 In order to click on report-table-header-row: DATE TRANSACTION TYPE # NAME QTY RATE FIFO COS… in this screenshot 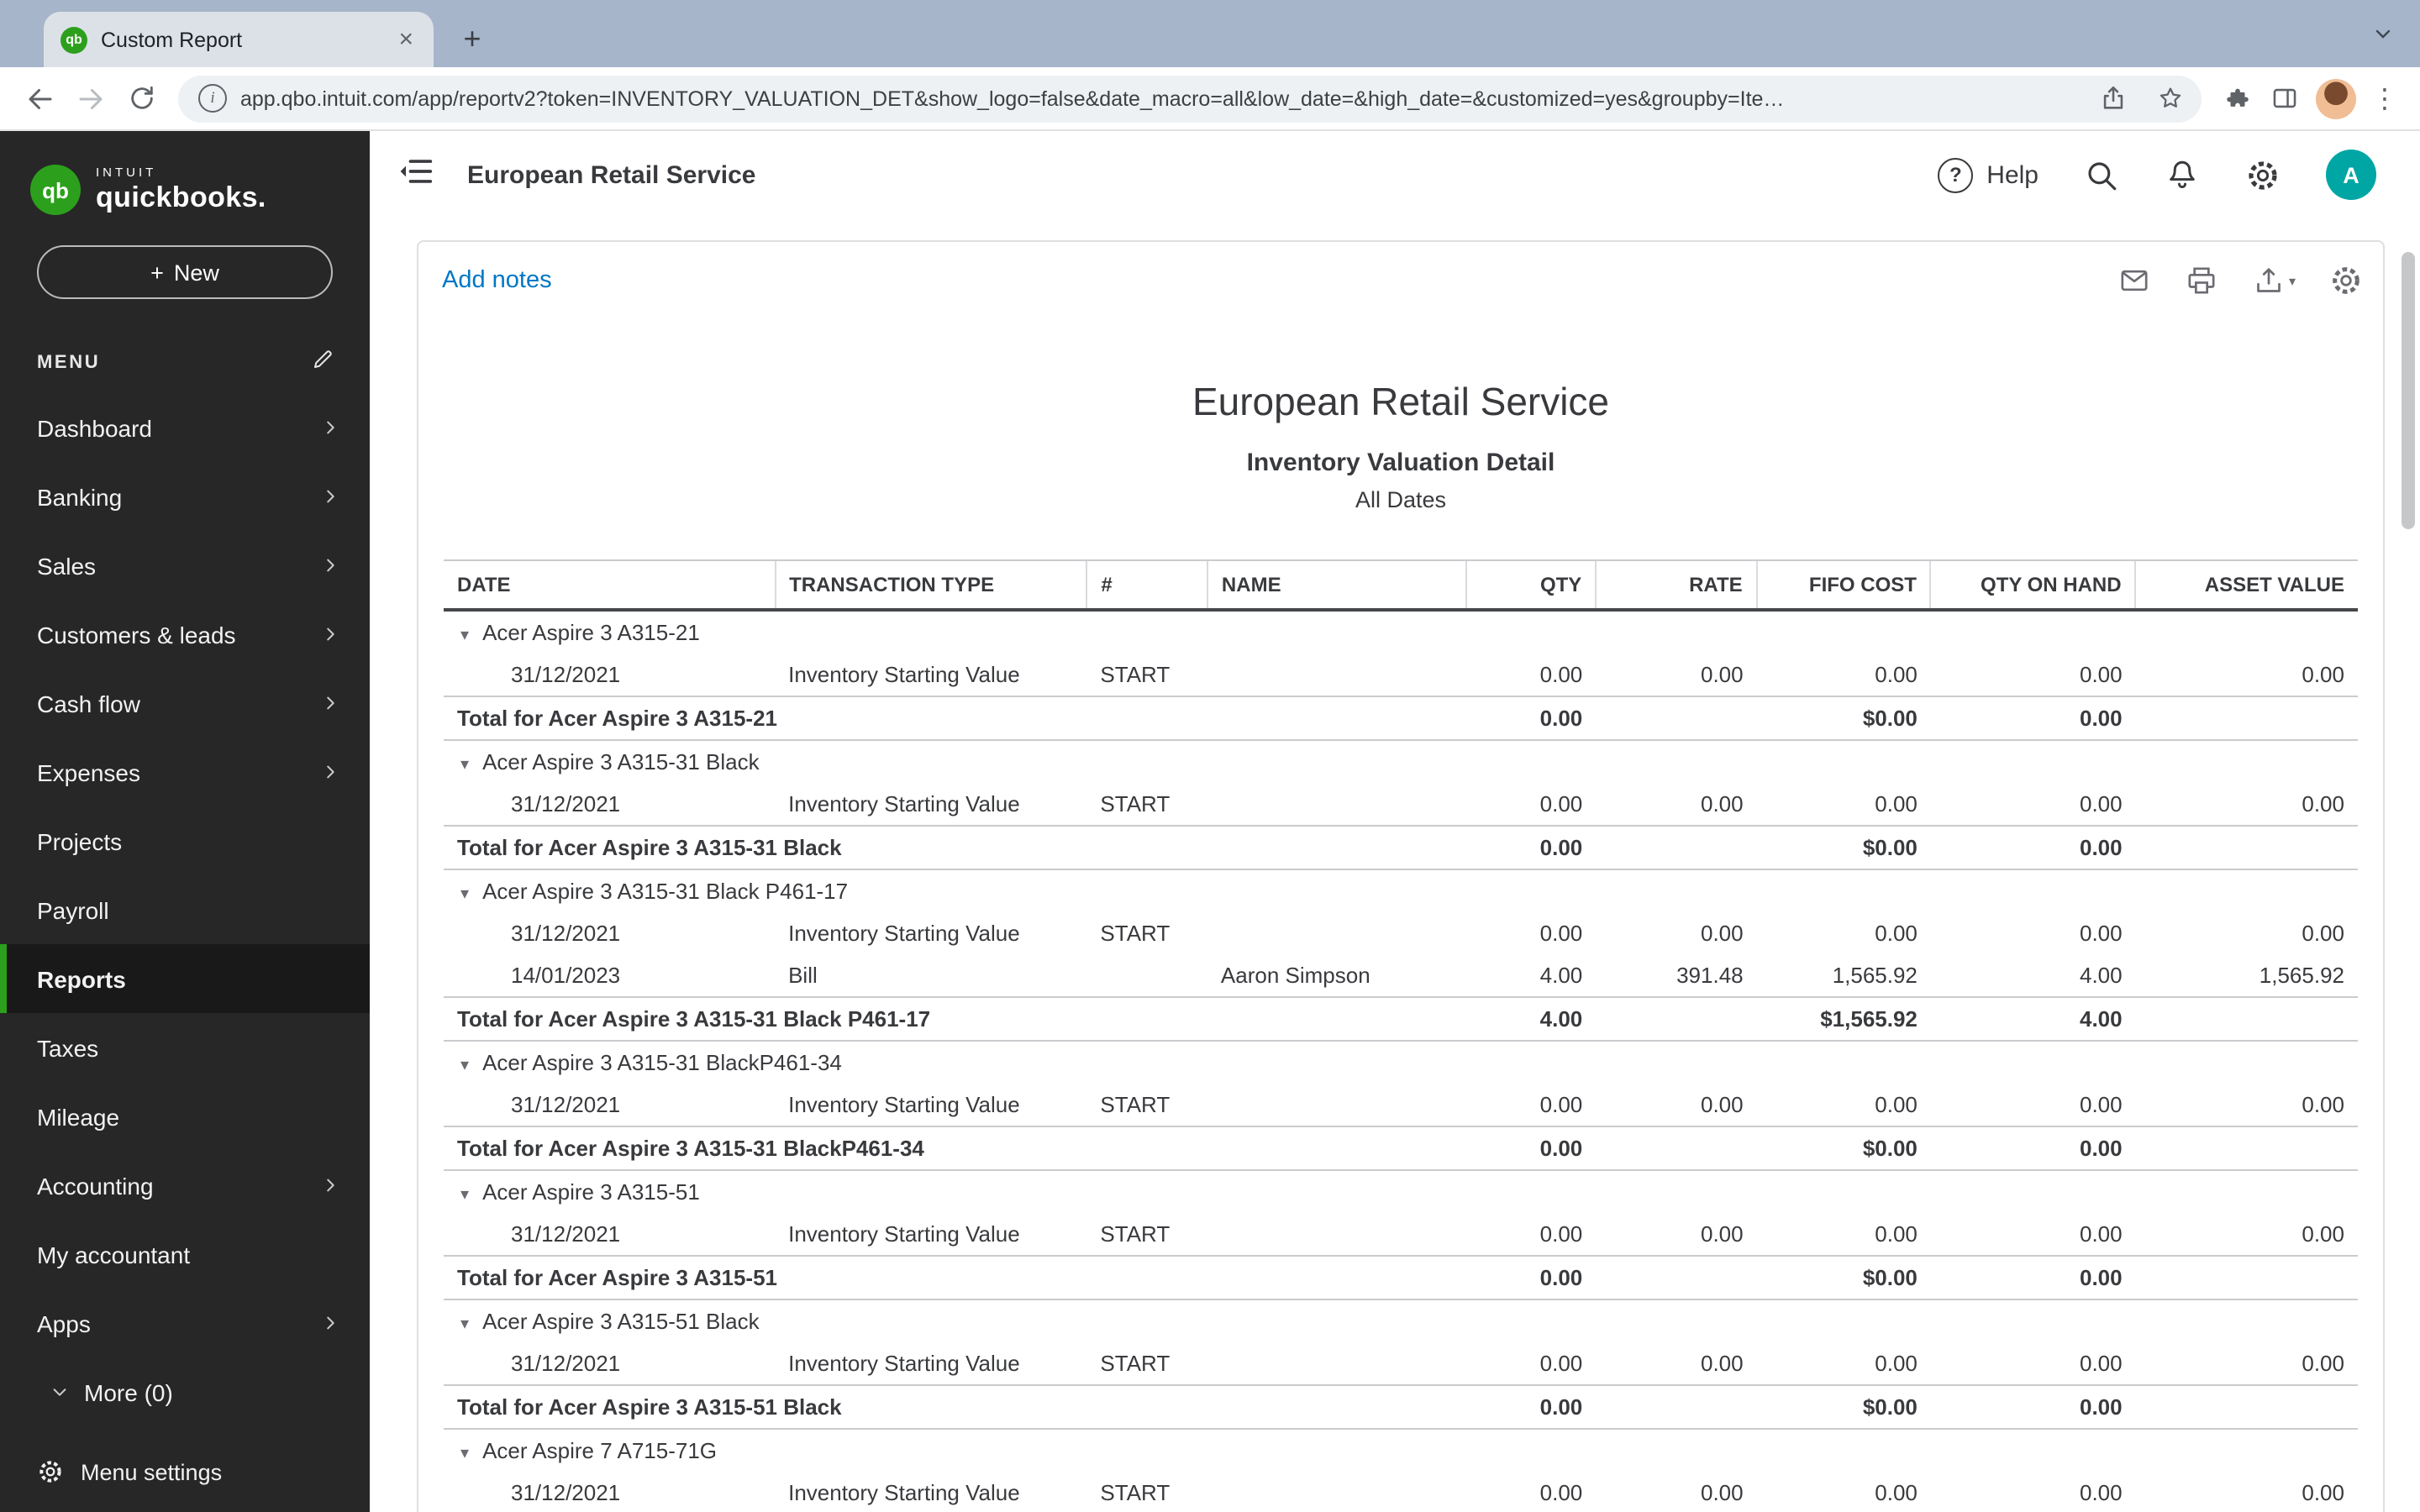, I will do `click(1401, 585)`.